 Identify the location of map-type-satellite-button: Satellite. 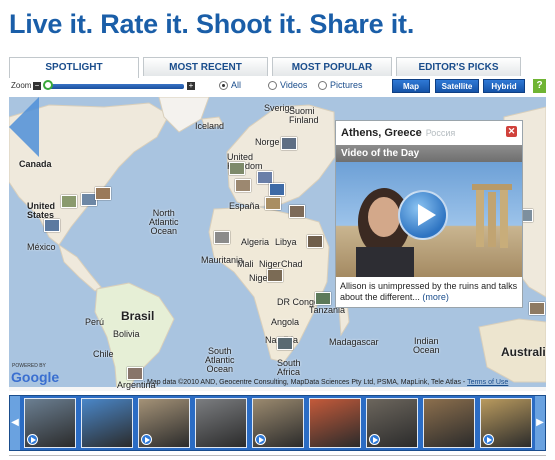
(457, 86).